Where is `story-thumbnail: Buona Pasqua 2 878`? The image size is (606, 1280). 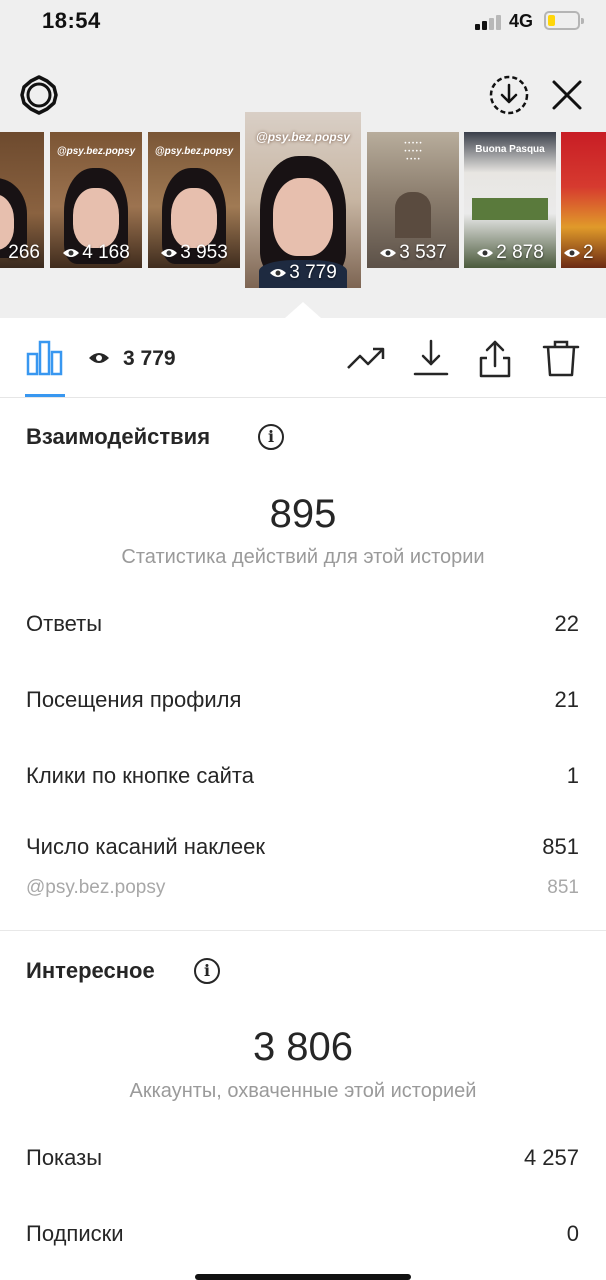
story-thumbnail: Buona Pasqua 2 878 is located at coordinates (510, 200).